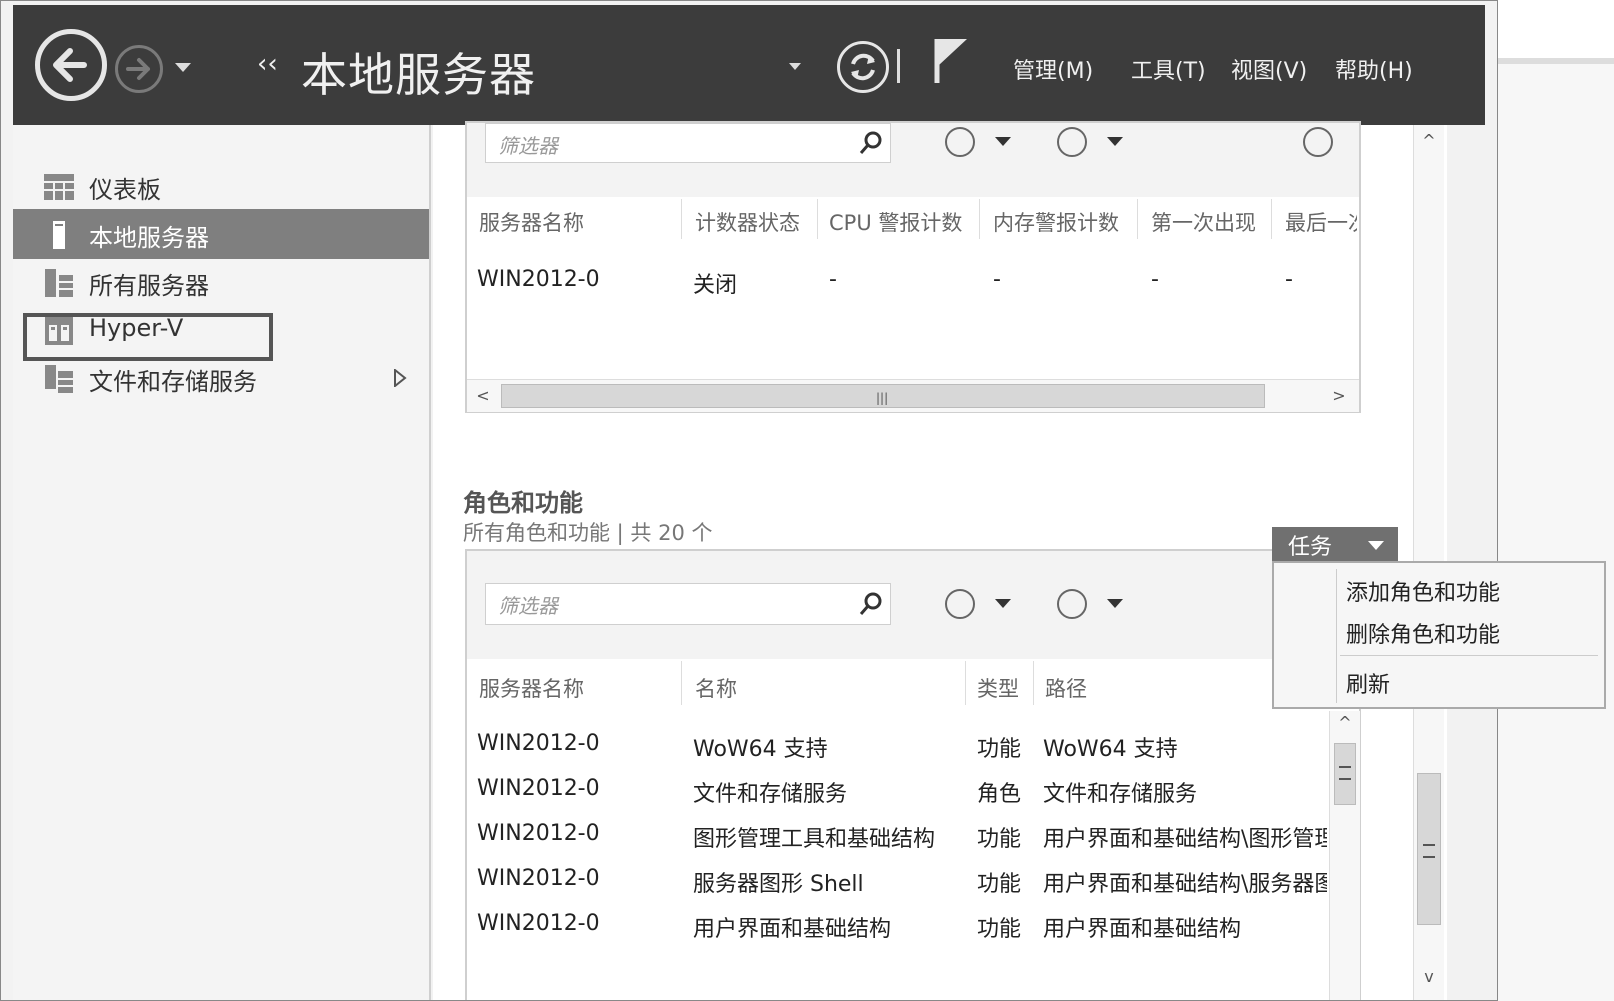  Describe the element at coordinates (1423, 633) in the screenshot. I see `menu-item-remove-roles: 删除角色和功能` at that location.